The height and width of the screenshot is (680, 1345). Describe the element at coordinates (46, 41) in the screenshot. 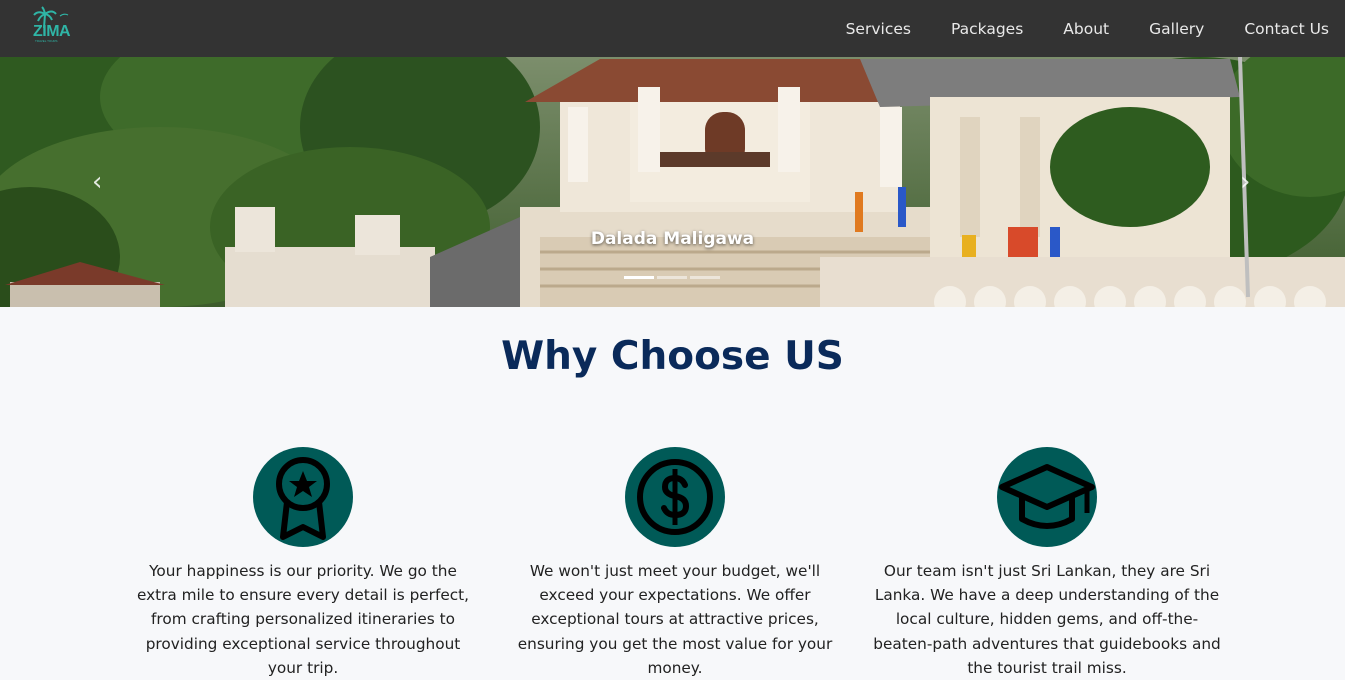

I see `logo-subtitle: TRAVEL TOURS` at that location.